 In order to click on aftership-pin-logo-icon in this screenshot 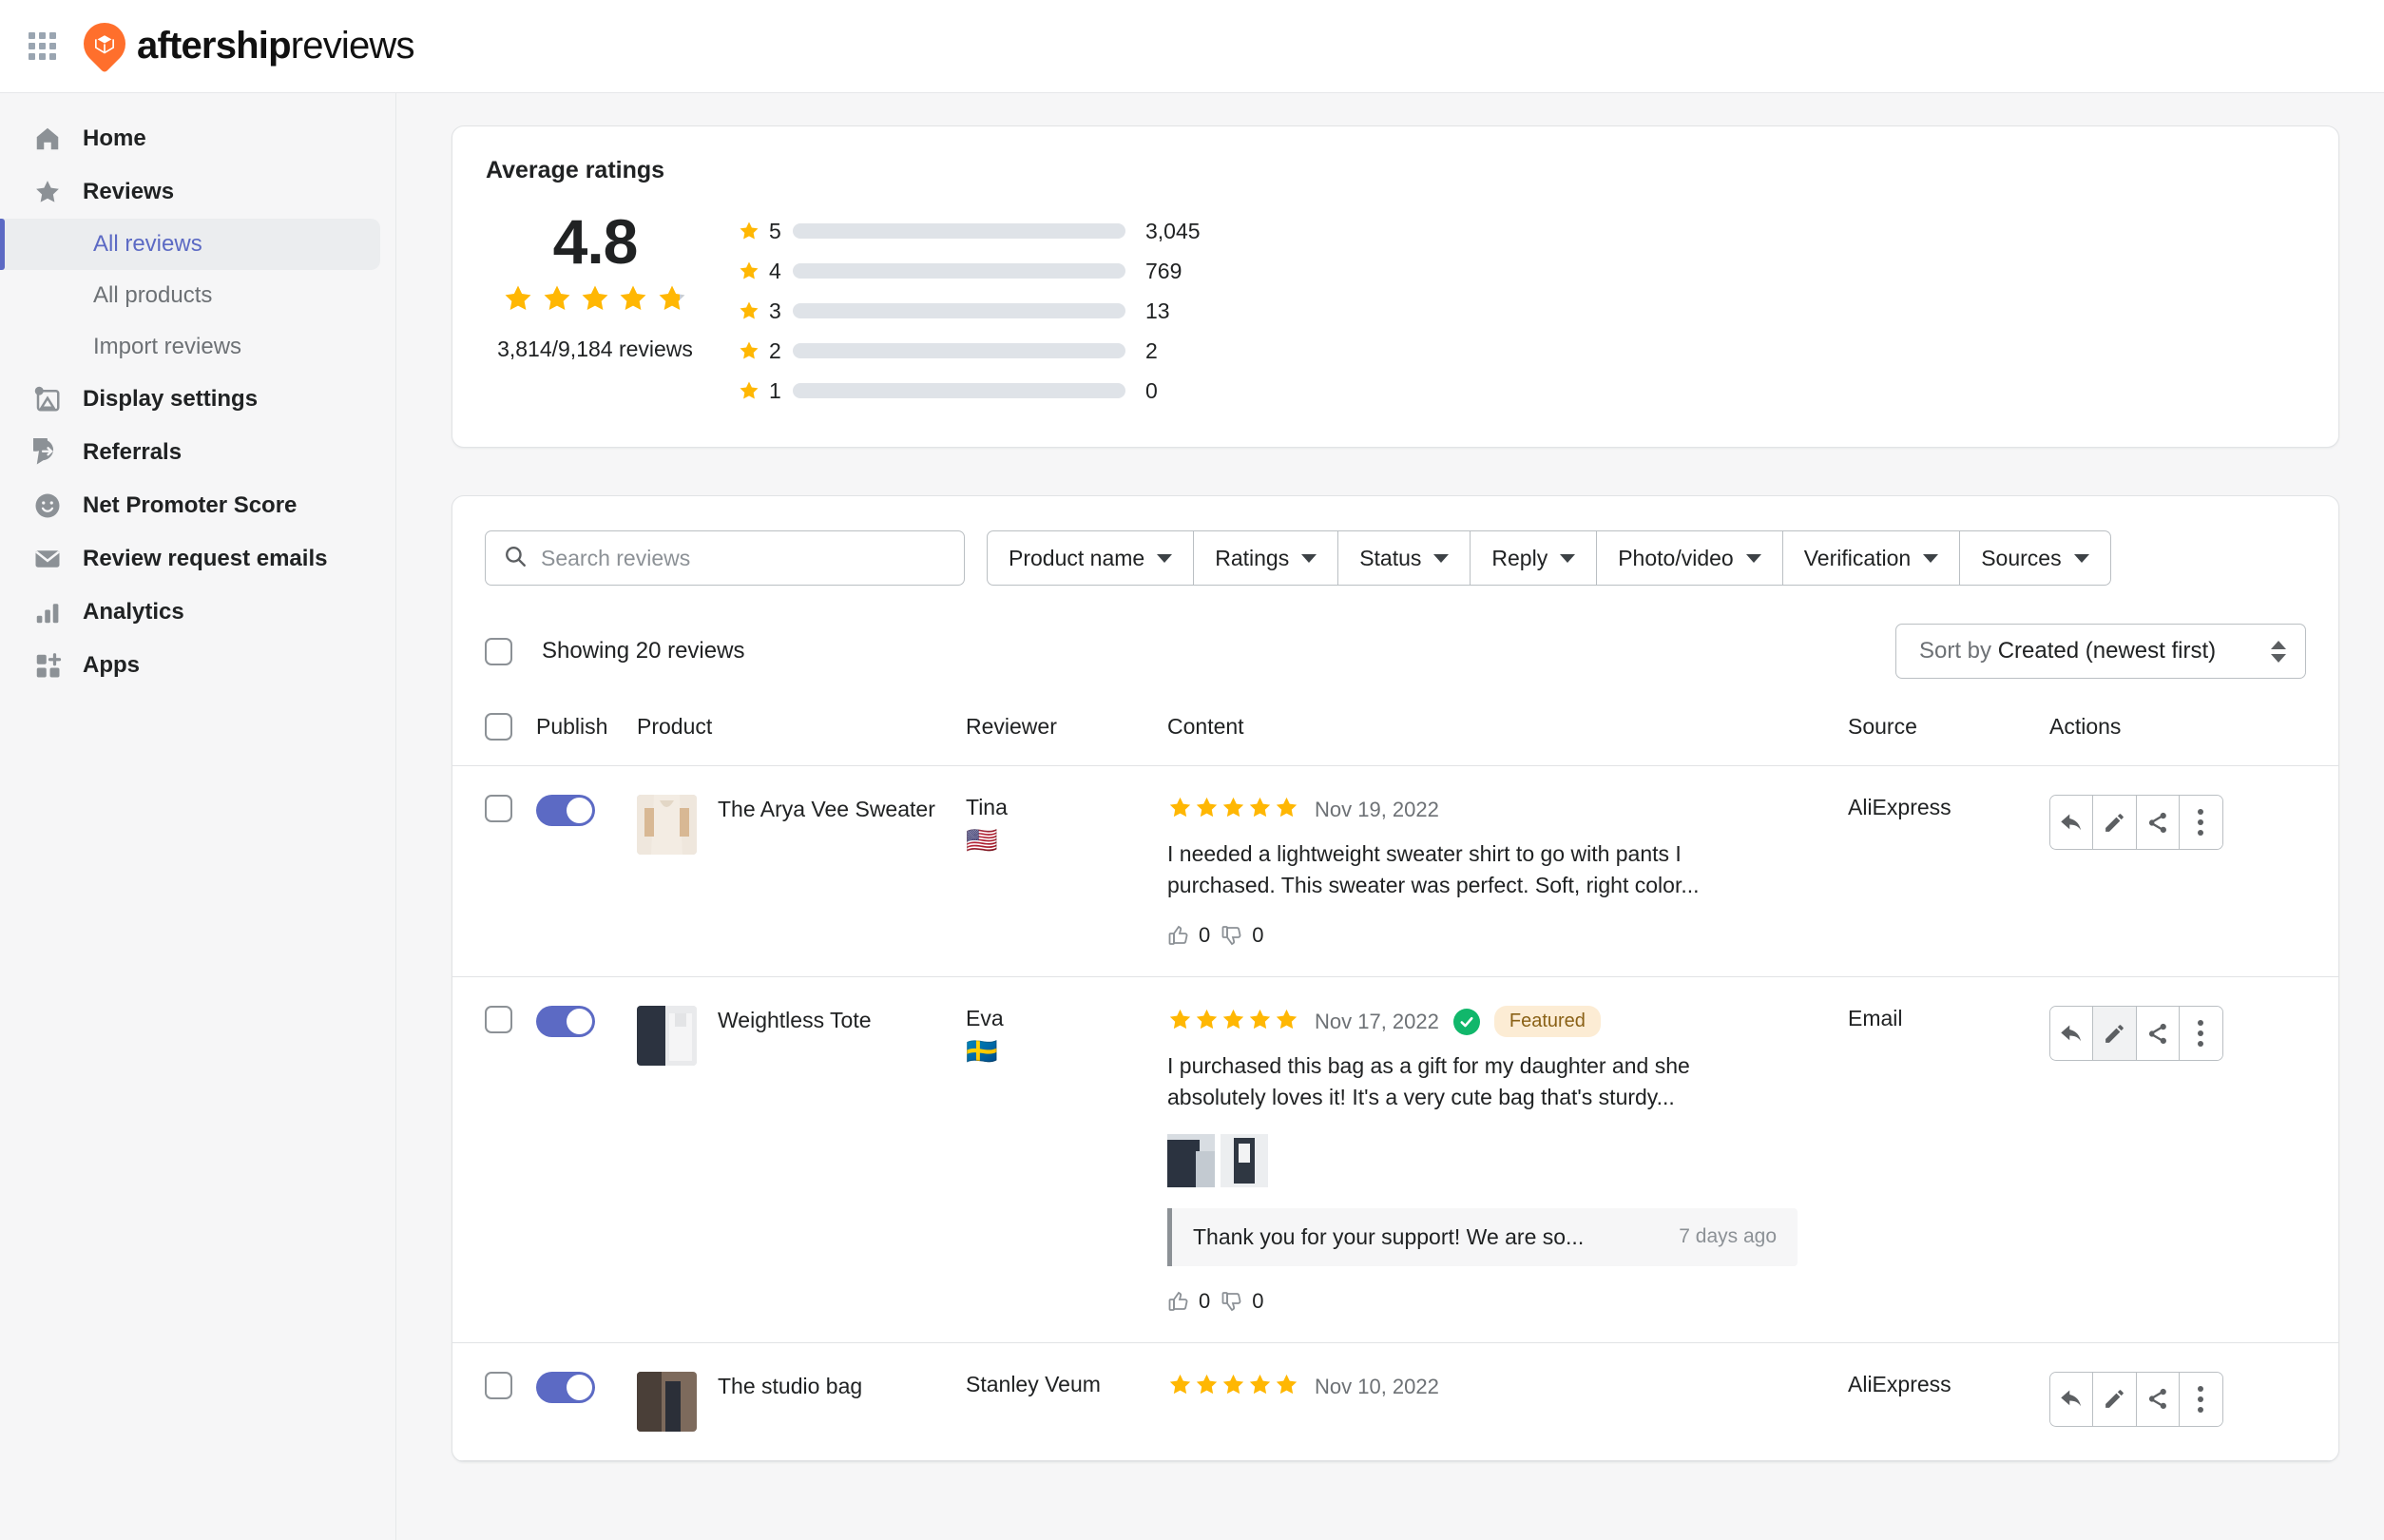, I will do `click(104, 43)`.